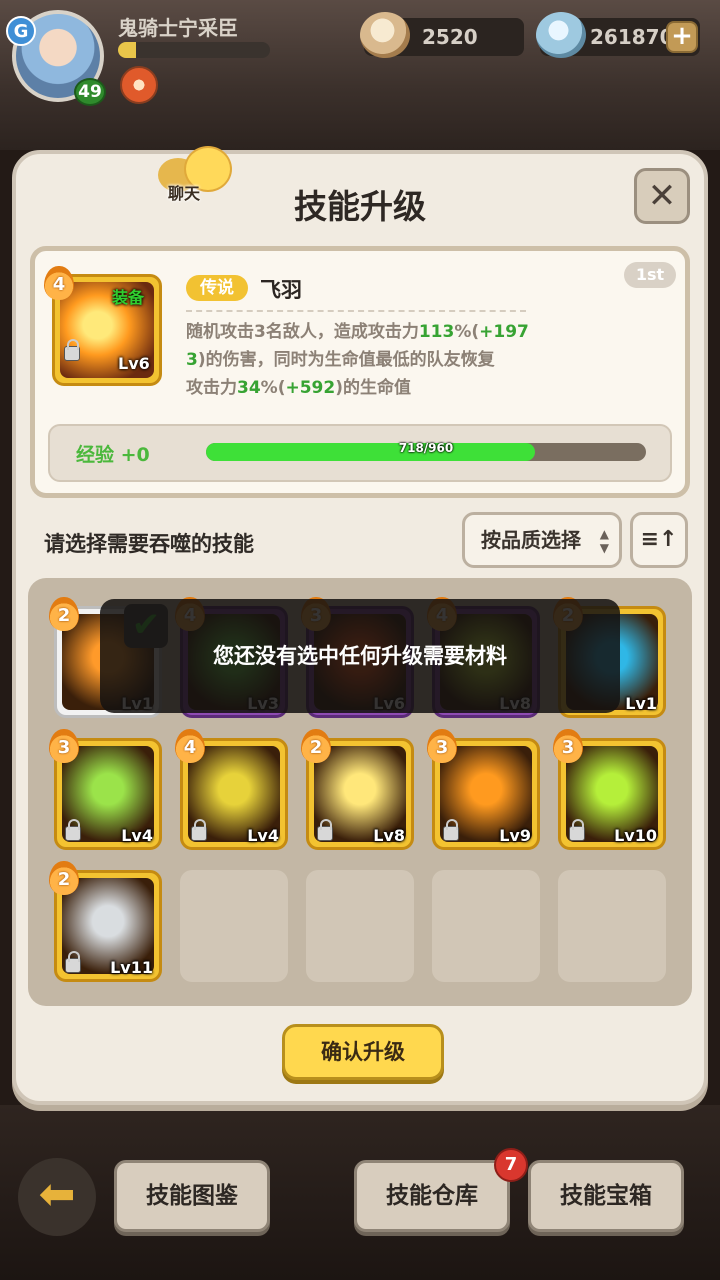  I want to click on guild-icon, so click(139, 85).